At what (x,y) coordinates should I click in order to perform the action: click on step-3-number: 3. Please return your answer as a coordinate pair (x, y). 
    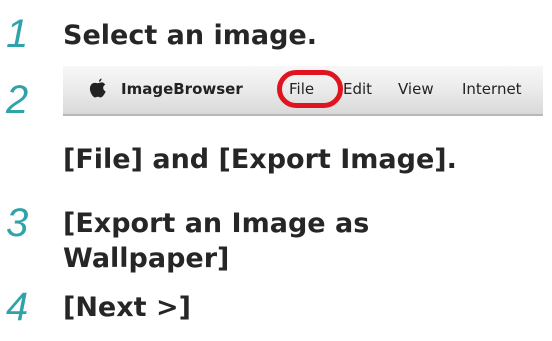
    Looking at the image, I should click on (17, 223).